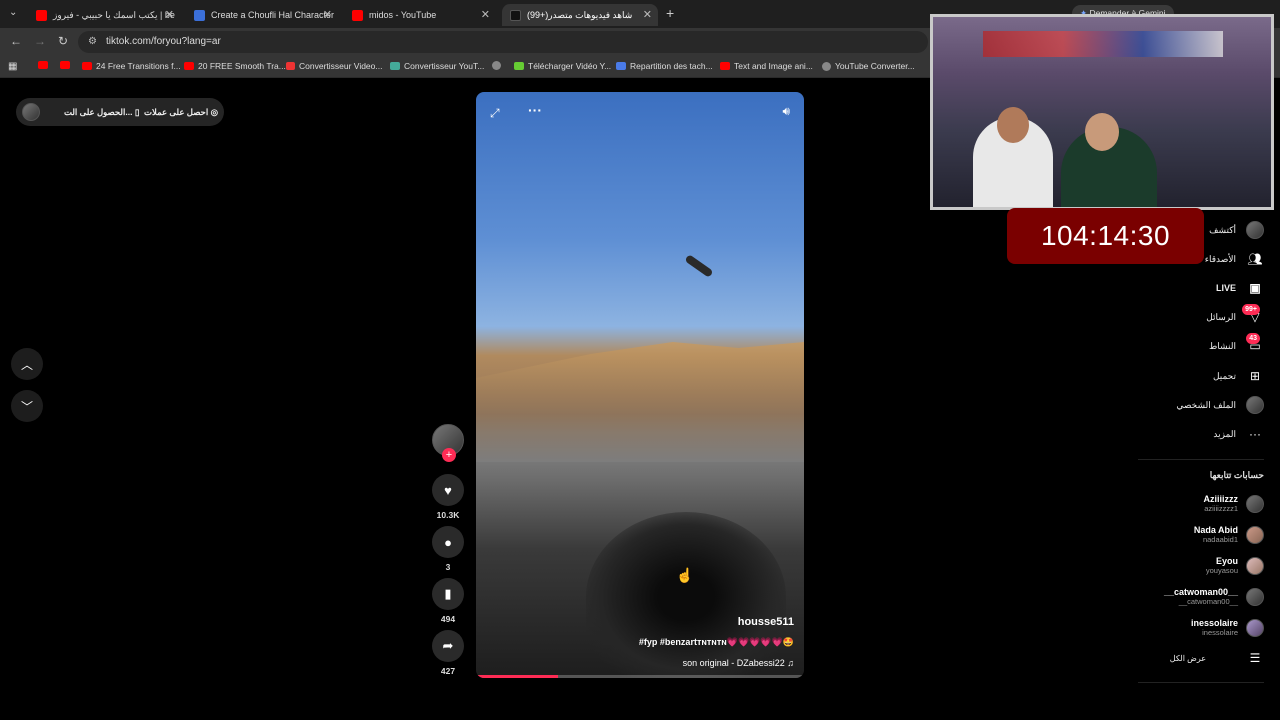  What do you see at coordinates (1229, 534) in the screenshot?
I see `following-account: Nada Abid nadaabid1` at bounding box center [1229, 534].